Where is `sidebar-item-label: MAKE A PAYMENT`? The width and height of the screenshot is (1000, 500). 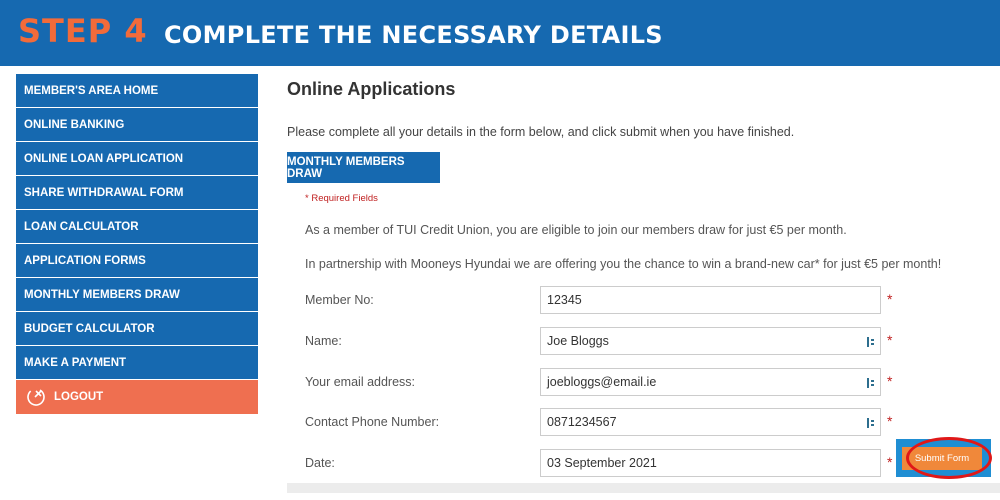
sidebar-item-label: MAKE A PAYMENT is located at coordinates (75, 362).